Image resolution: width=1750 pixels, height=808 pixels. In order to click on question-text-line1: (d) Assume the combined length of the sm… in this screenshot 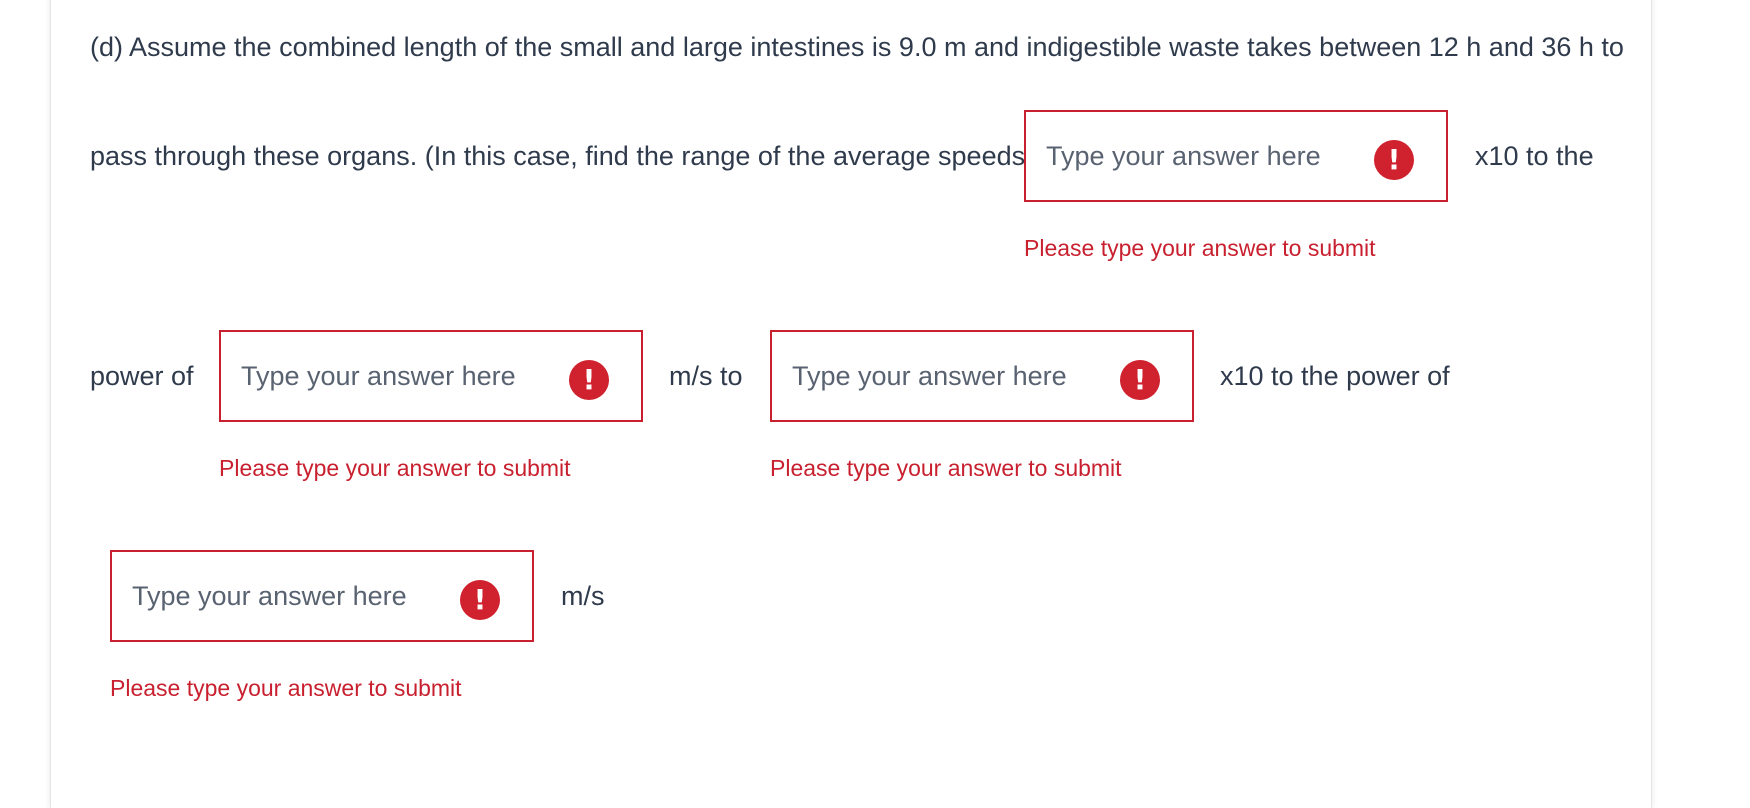, I will do `click(857, 47)`.